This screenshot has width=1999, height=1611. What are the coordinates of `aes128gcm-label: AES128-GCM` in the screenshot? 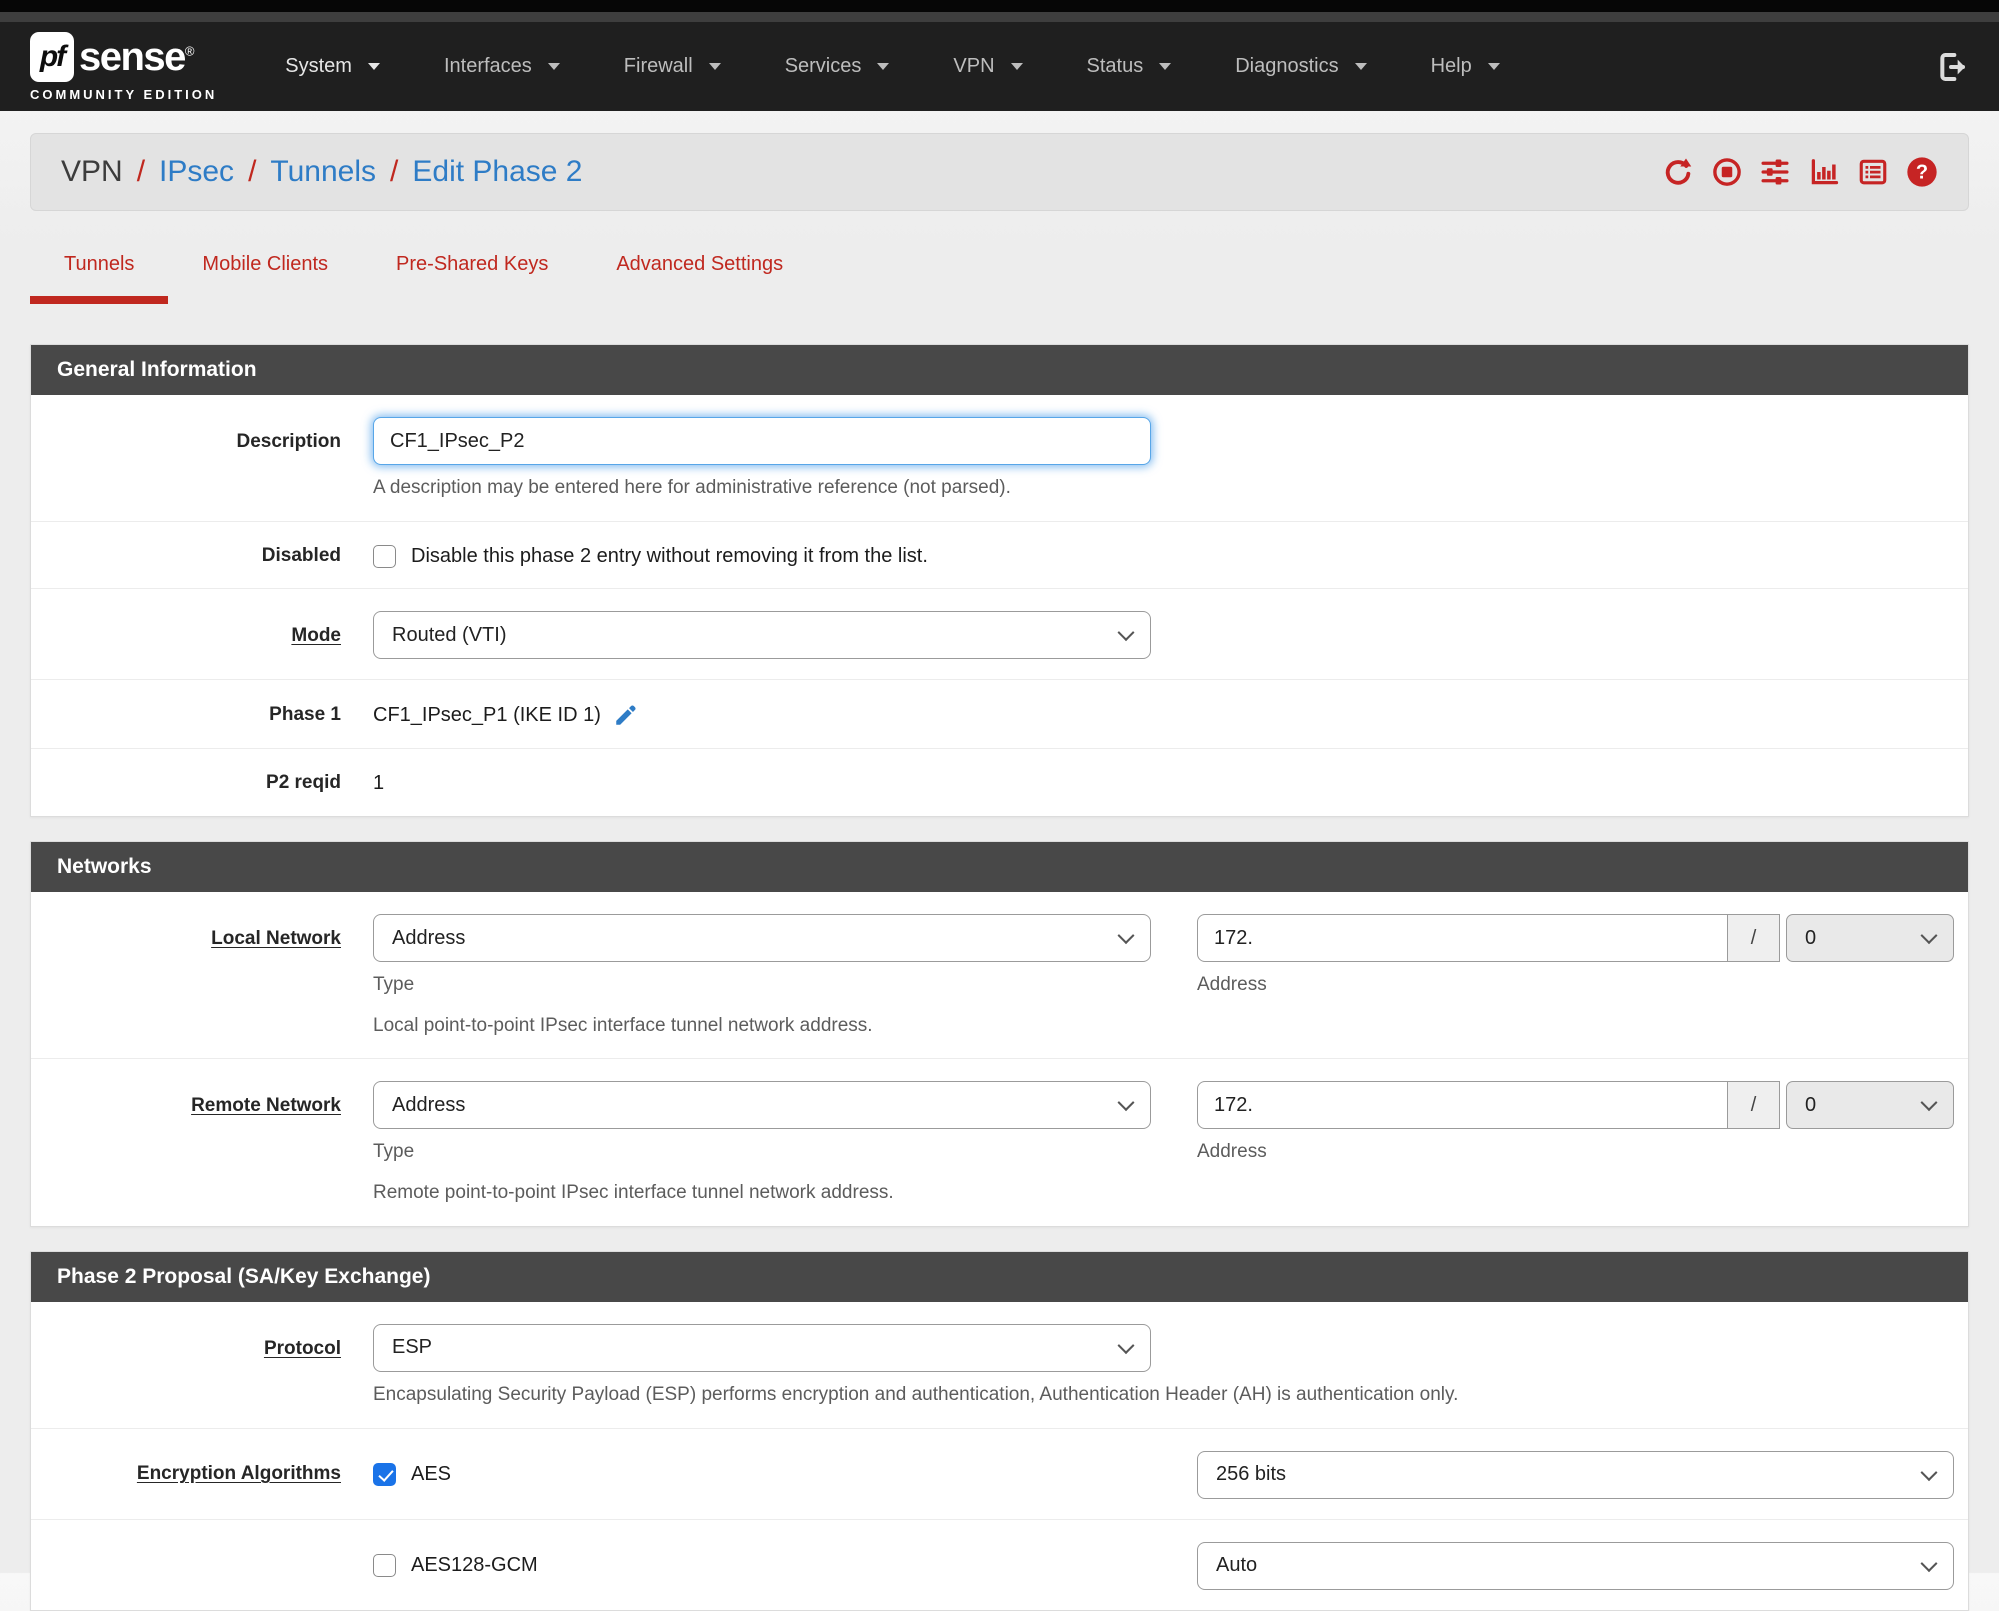 It's located at (474, 1565).